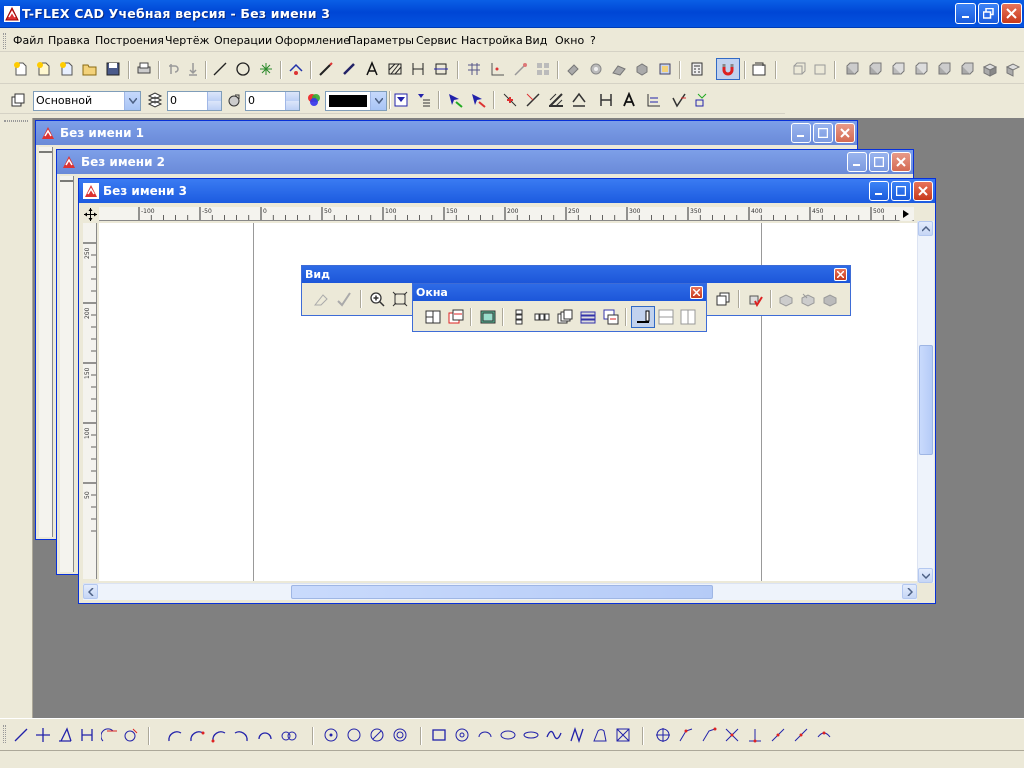 This screenshot has height=768, width=1024. What do you see at coordinates (801, 735) in the screenshot?
I see `node-7-button` at bounding box center [801, 735].